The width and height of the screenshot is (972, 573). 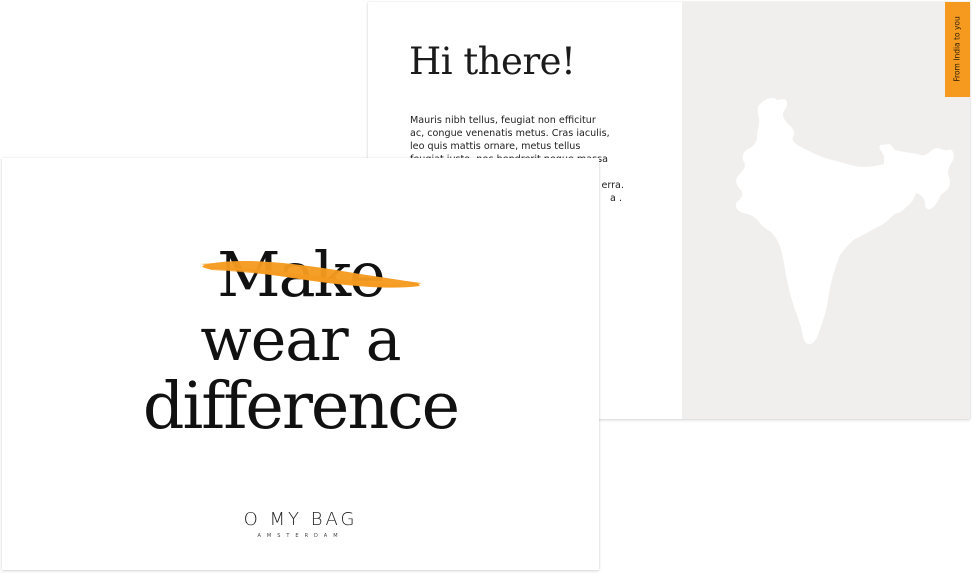 I want to click on logo-wordmark: O MY BAG, so click(x=300, y=519).